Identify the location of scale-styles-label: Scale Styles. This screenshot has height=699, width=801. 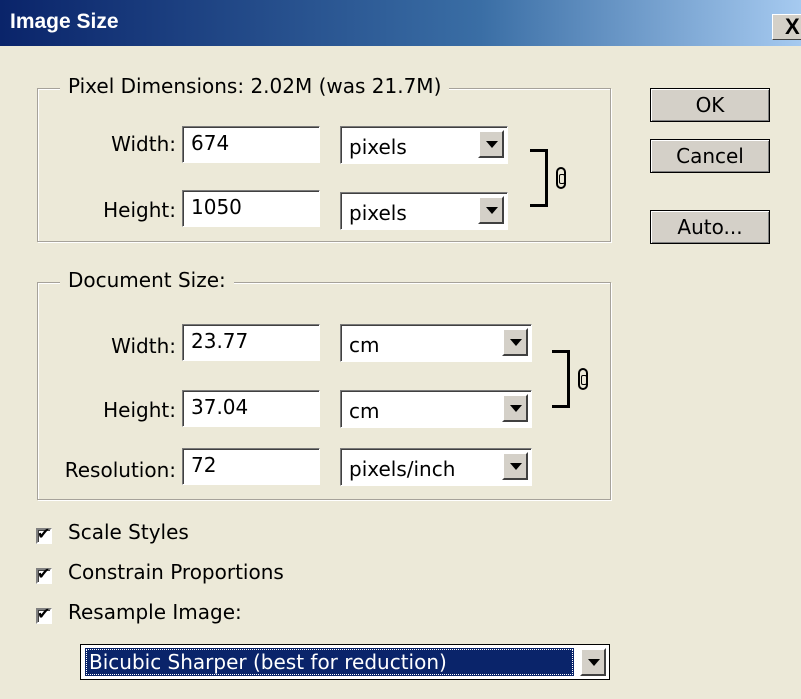
(128, 532).